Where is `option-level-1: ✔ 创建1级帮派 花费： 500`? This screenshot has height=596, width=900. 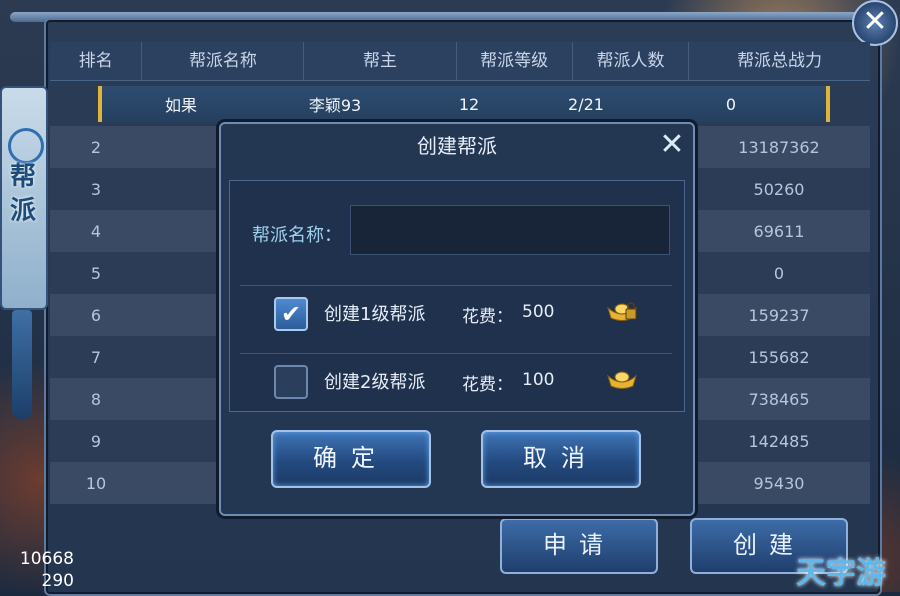 option-level-1: ✔ 创建1级帮派 花费： 500 is located at coordinates (456, 314).